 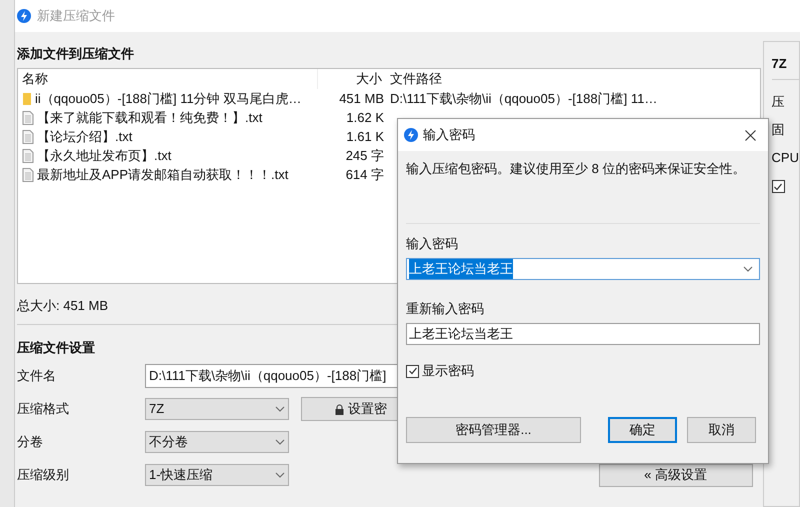 I want to click on section-heading: 添加文件到压缩文件, so click(x=76, y=53).